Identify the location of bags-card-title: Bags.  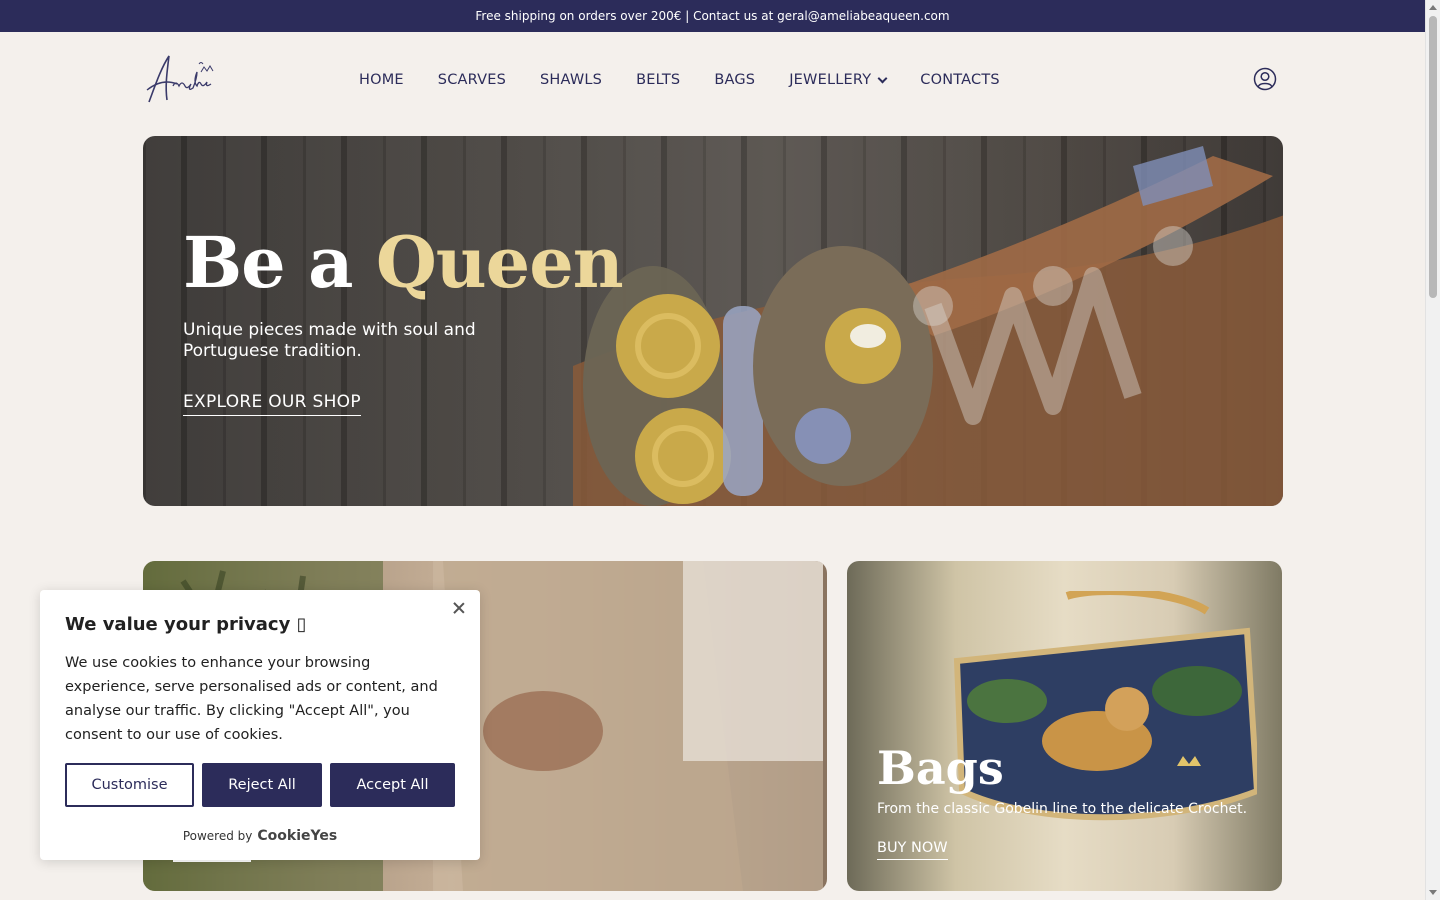
(940, 768).